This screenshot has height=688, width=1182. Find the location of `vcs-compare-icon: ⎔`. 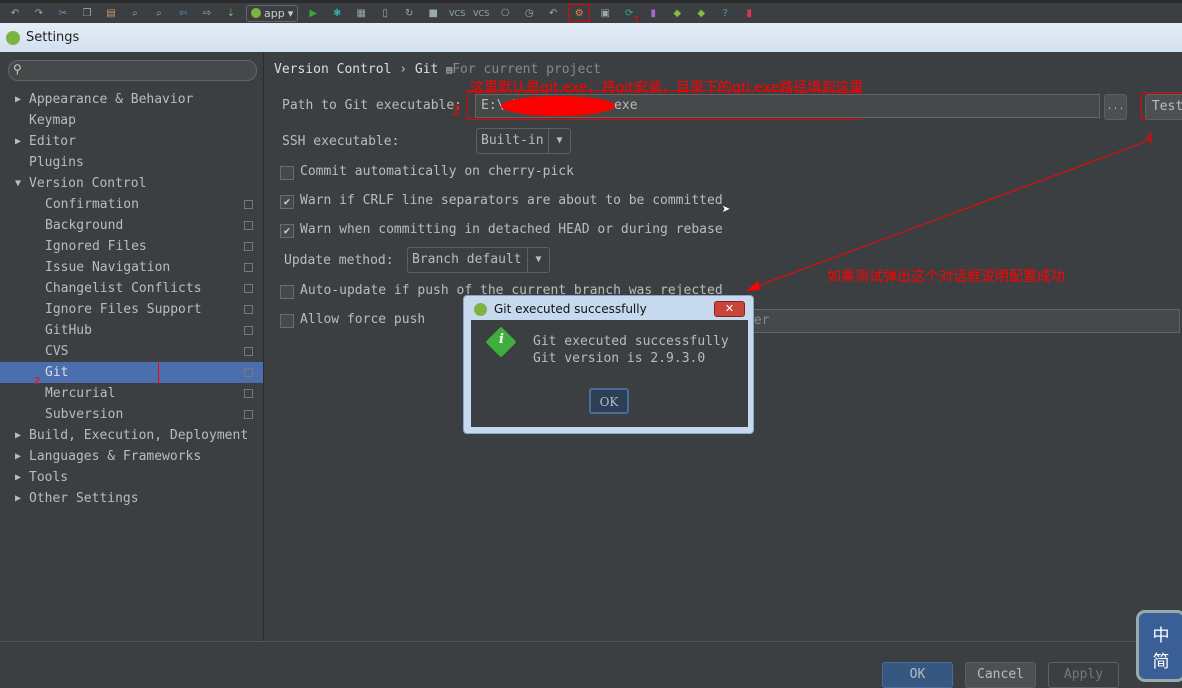

vcs-compare-icon: ⎔ is located at coordinates (505, 13).